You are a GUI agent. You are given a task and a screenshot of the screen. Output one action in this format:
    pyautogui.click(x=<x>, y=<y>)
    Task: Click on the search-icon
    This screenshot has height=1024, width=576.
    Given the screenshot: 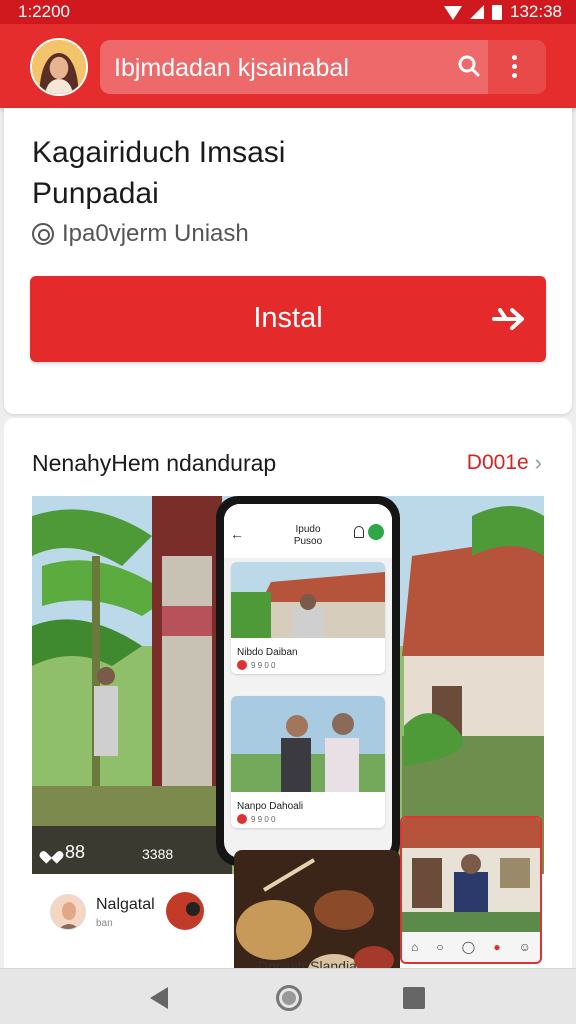 What is the action you would take?
    pyautogui.click(x=469, y=66)
    